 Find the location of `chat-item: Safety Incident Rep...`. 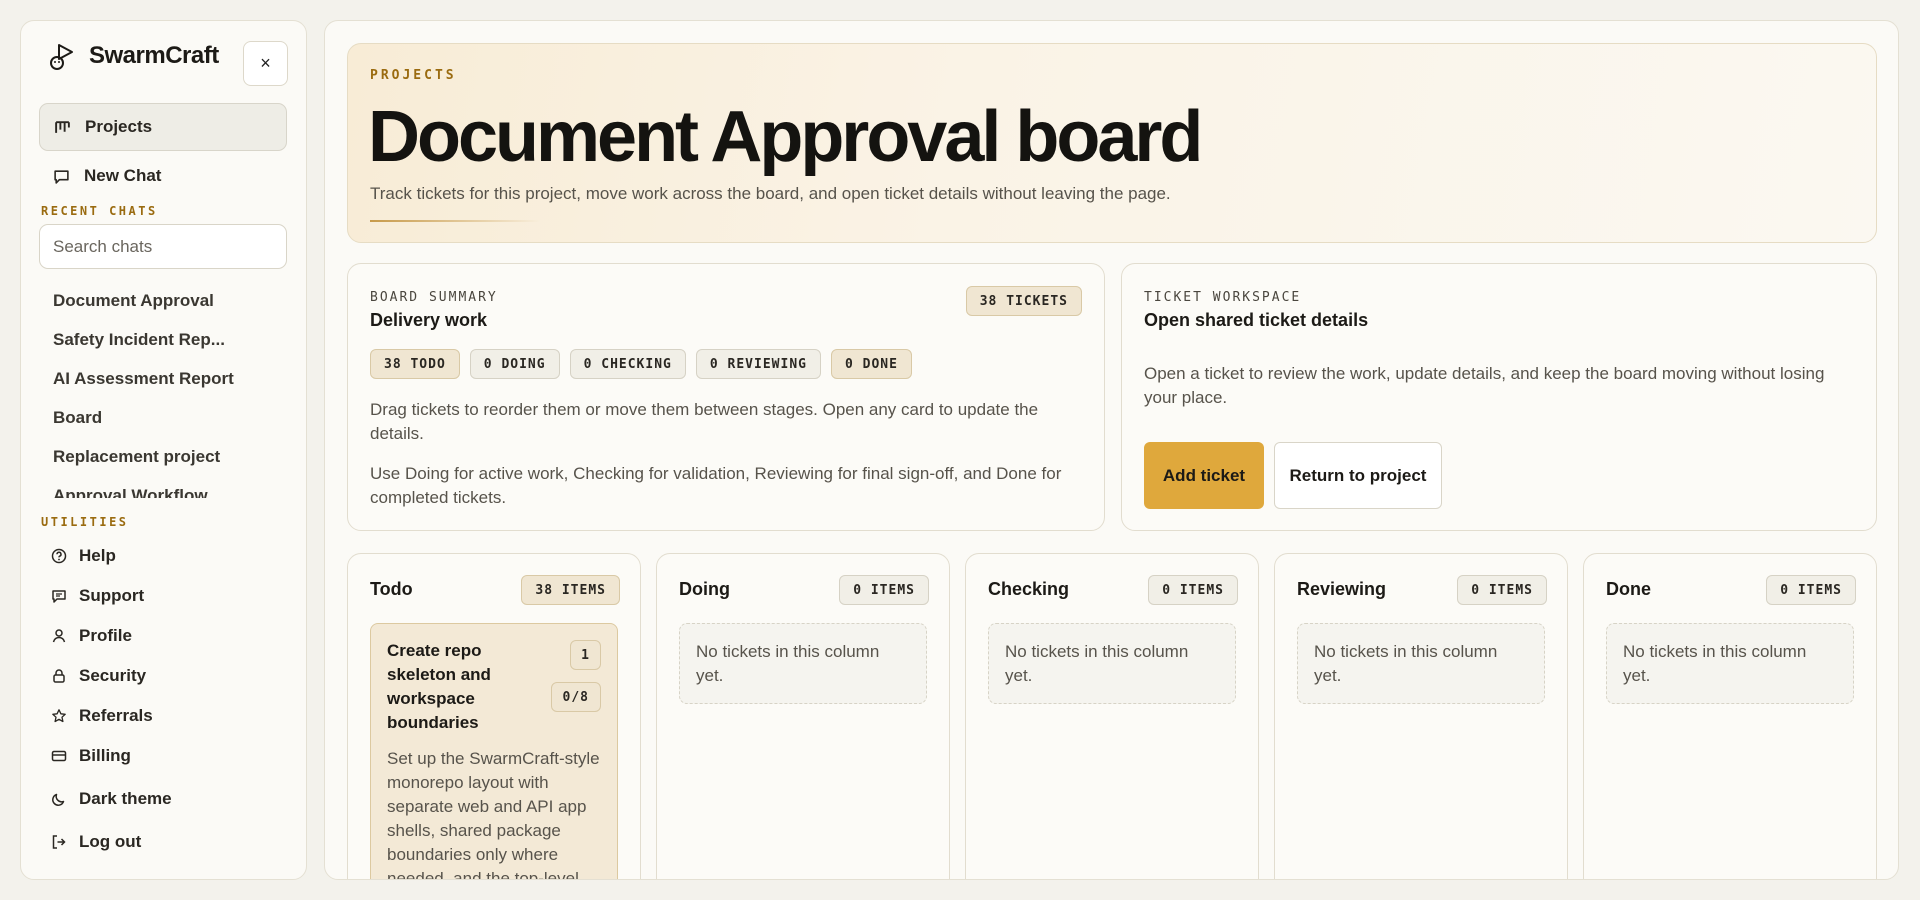

chat-item: Safety Incident Rep... is located at coordinates (163, 339).